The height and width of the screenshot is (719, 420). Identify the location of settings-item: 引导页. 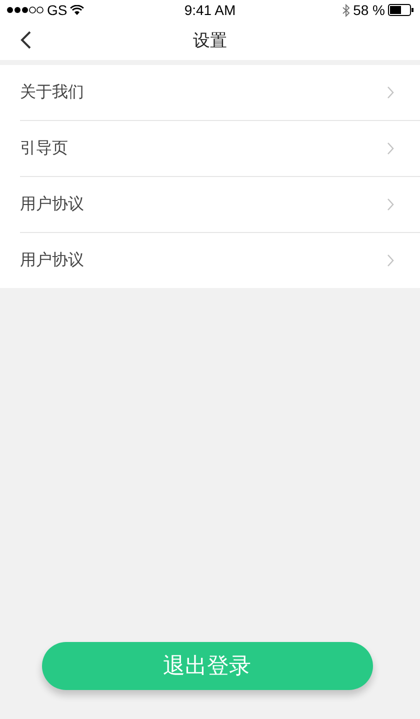
(220, 149).